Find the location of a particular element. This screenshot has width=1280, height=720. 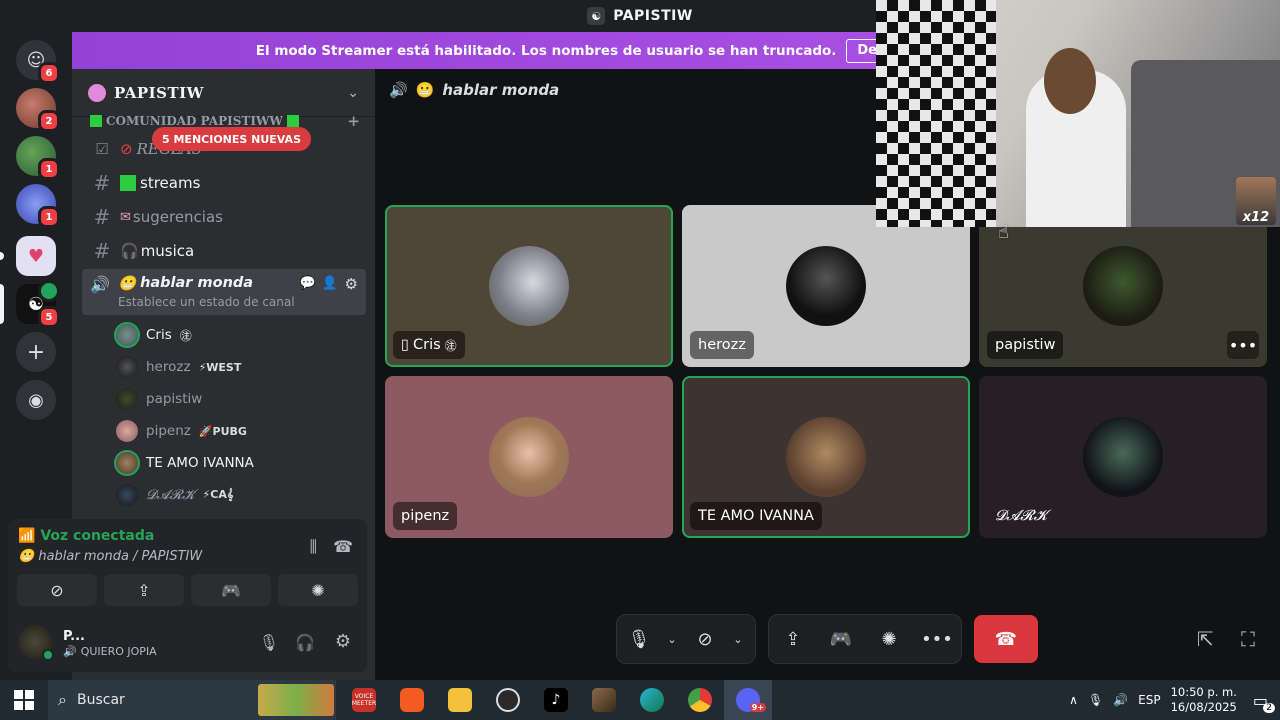

taskbar-app-voicemeeter: VOICE MEETER is located at coordinates (364, 700).